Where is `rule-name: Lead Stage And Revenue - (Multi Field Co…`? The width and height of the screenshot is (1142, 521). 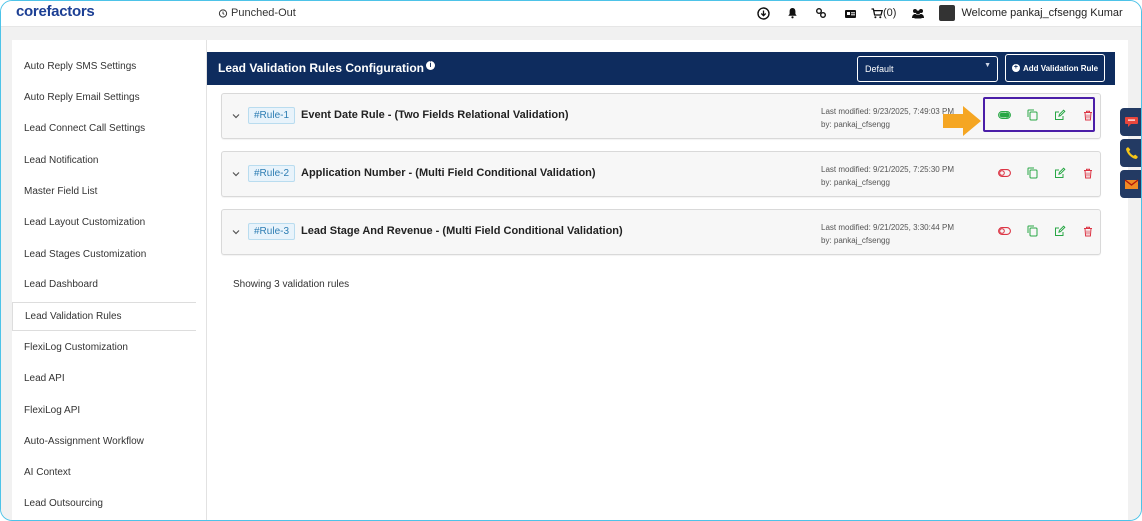 rule-name: Lead Stage And Revenue - (Multi Field Co… is located at coordinates (462, 231).